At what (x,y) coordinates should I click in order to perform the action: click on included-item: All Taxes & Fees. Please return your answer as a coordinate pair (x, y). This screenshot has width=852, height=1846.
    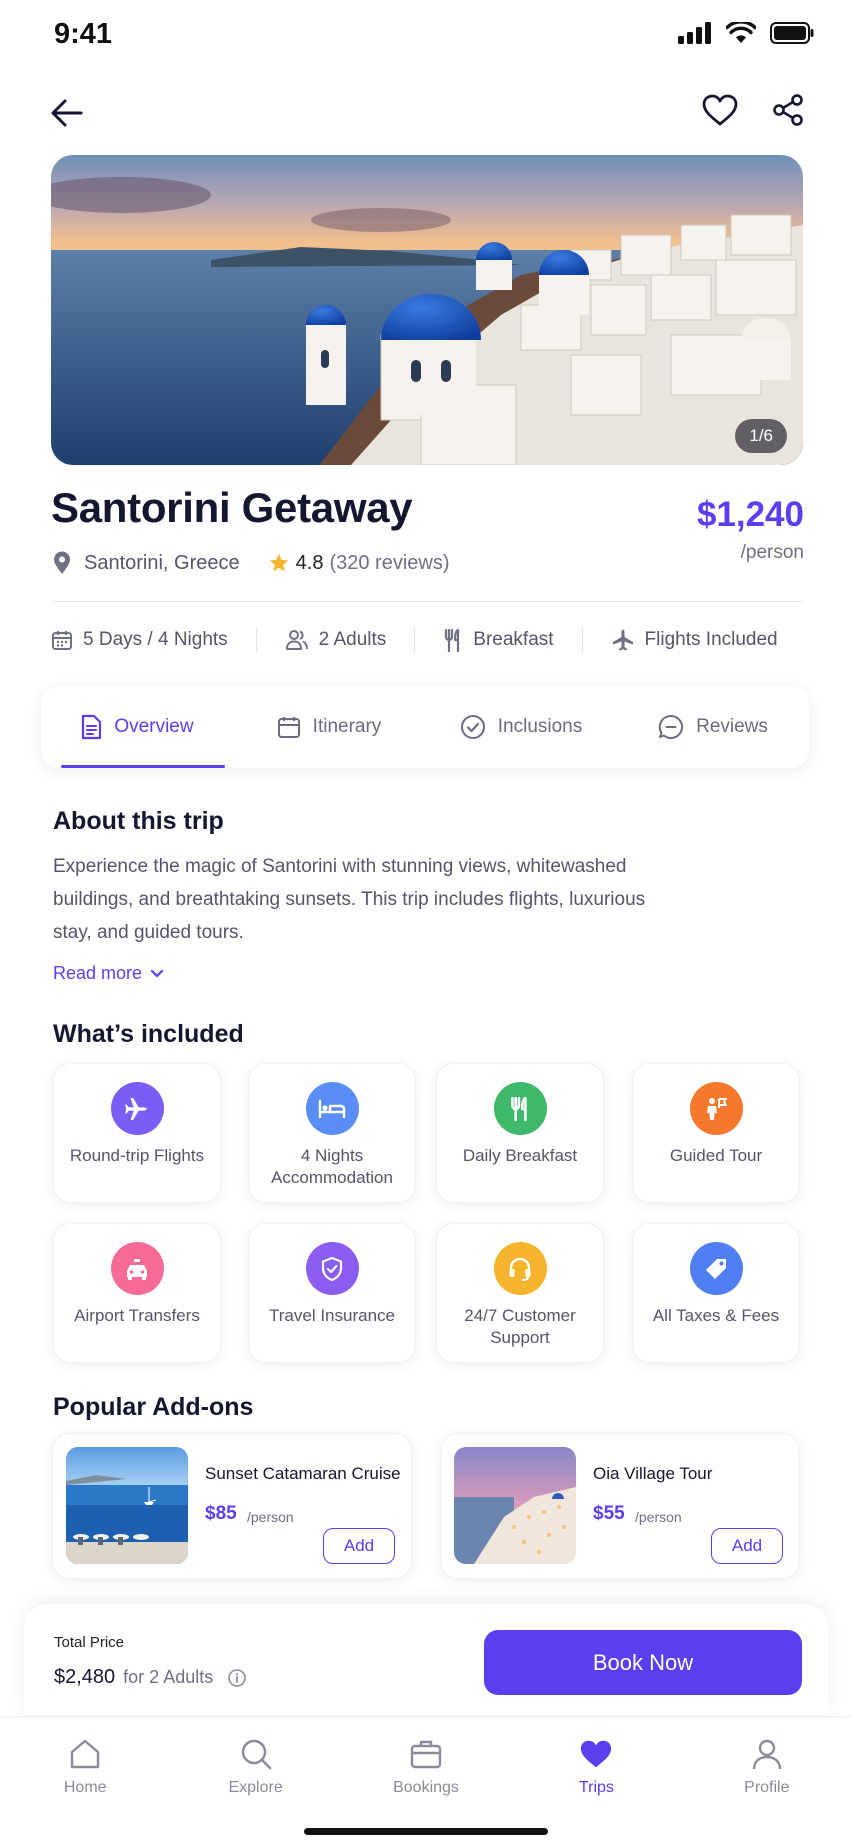
    Looking at the image, I should click on (716, 1293).